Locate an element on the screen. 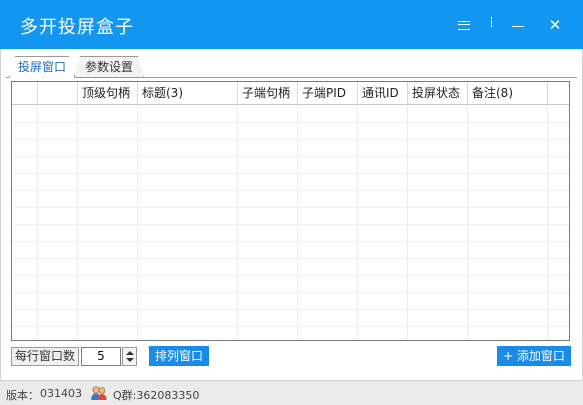  column-header-child-pid: 子端PID is located at coordinates (328, 93).